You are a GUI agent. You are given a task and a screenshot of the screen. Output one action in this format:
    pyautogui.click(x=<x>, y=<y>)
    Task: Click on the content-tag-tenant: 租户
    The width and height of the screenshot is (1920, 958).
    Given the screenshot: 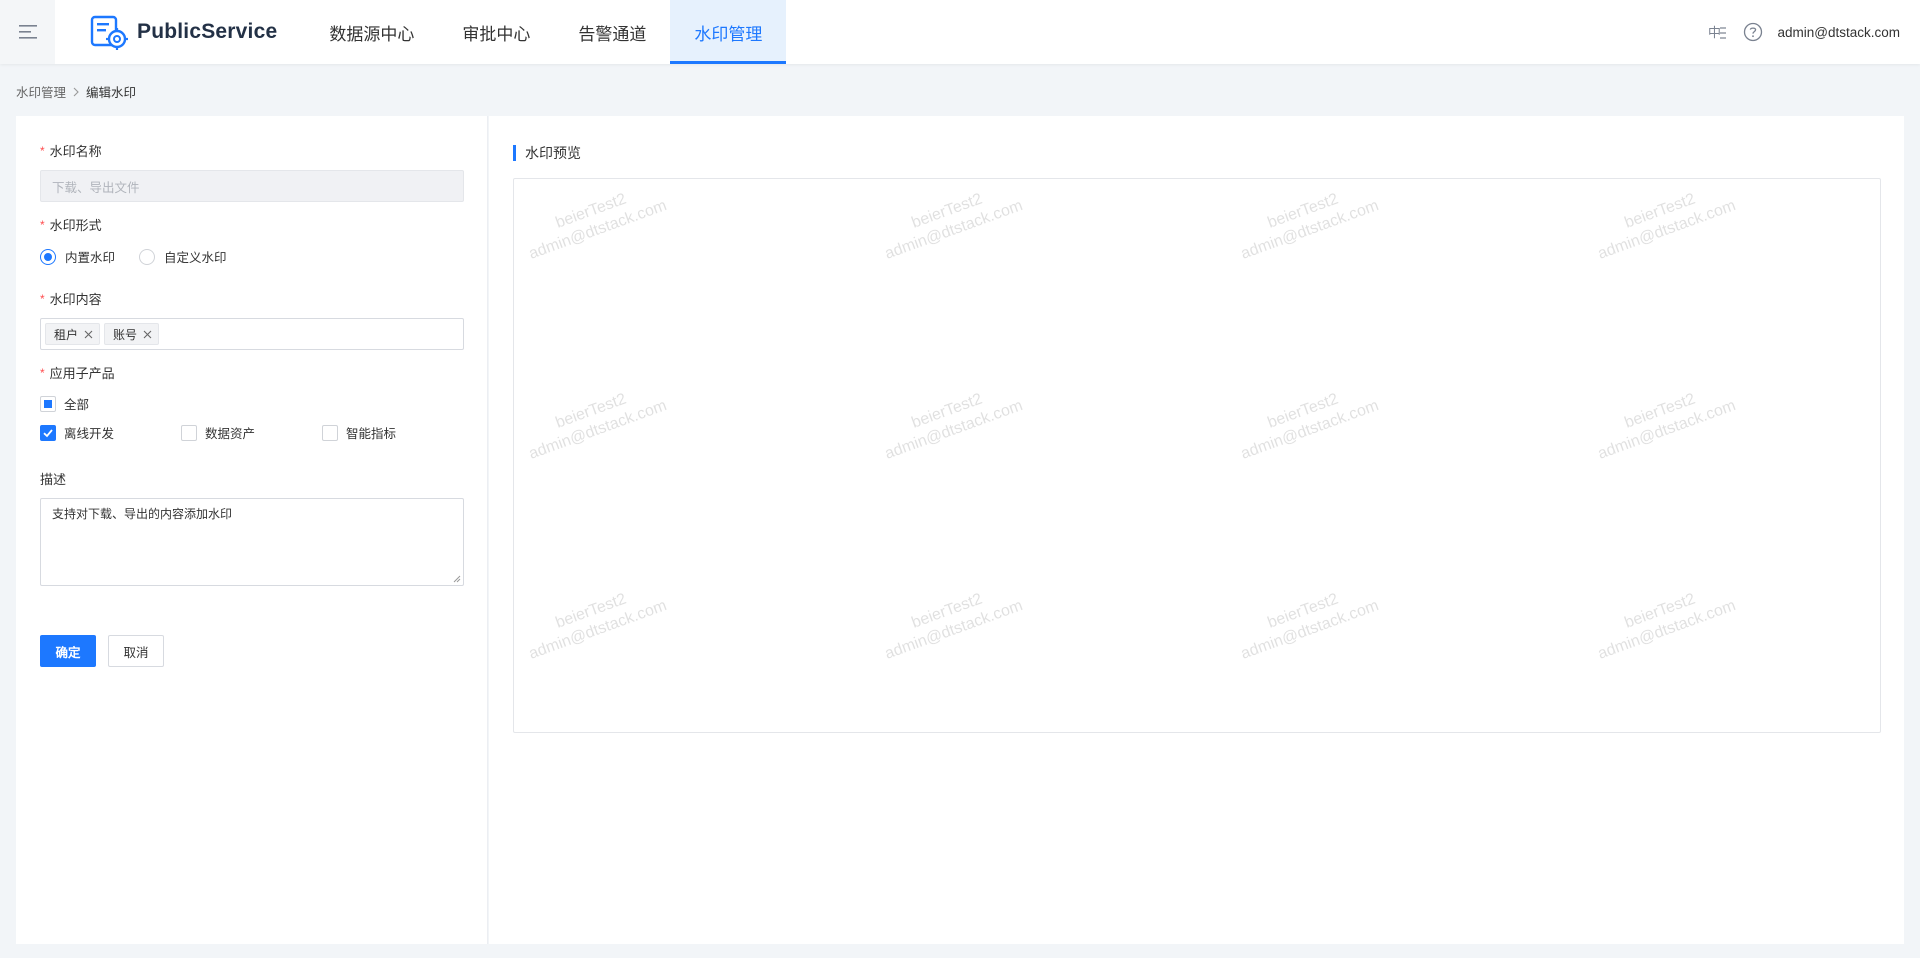 What is the action you would take?
    pyautogui.click(x=73, y=334)
    